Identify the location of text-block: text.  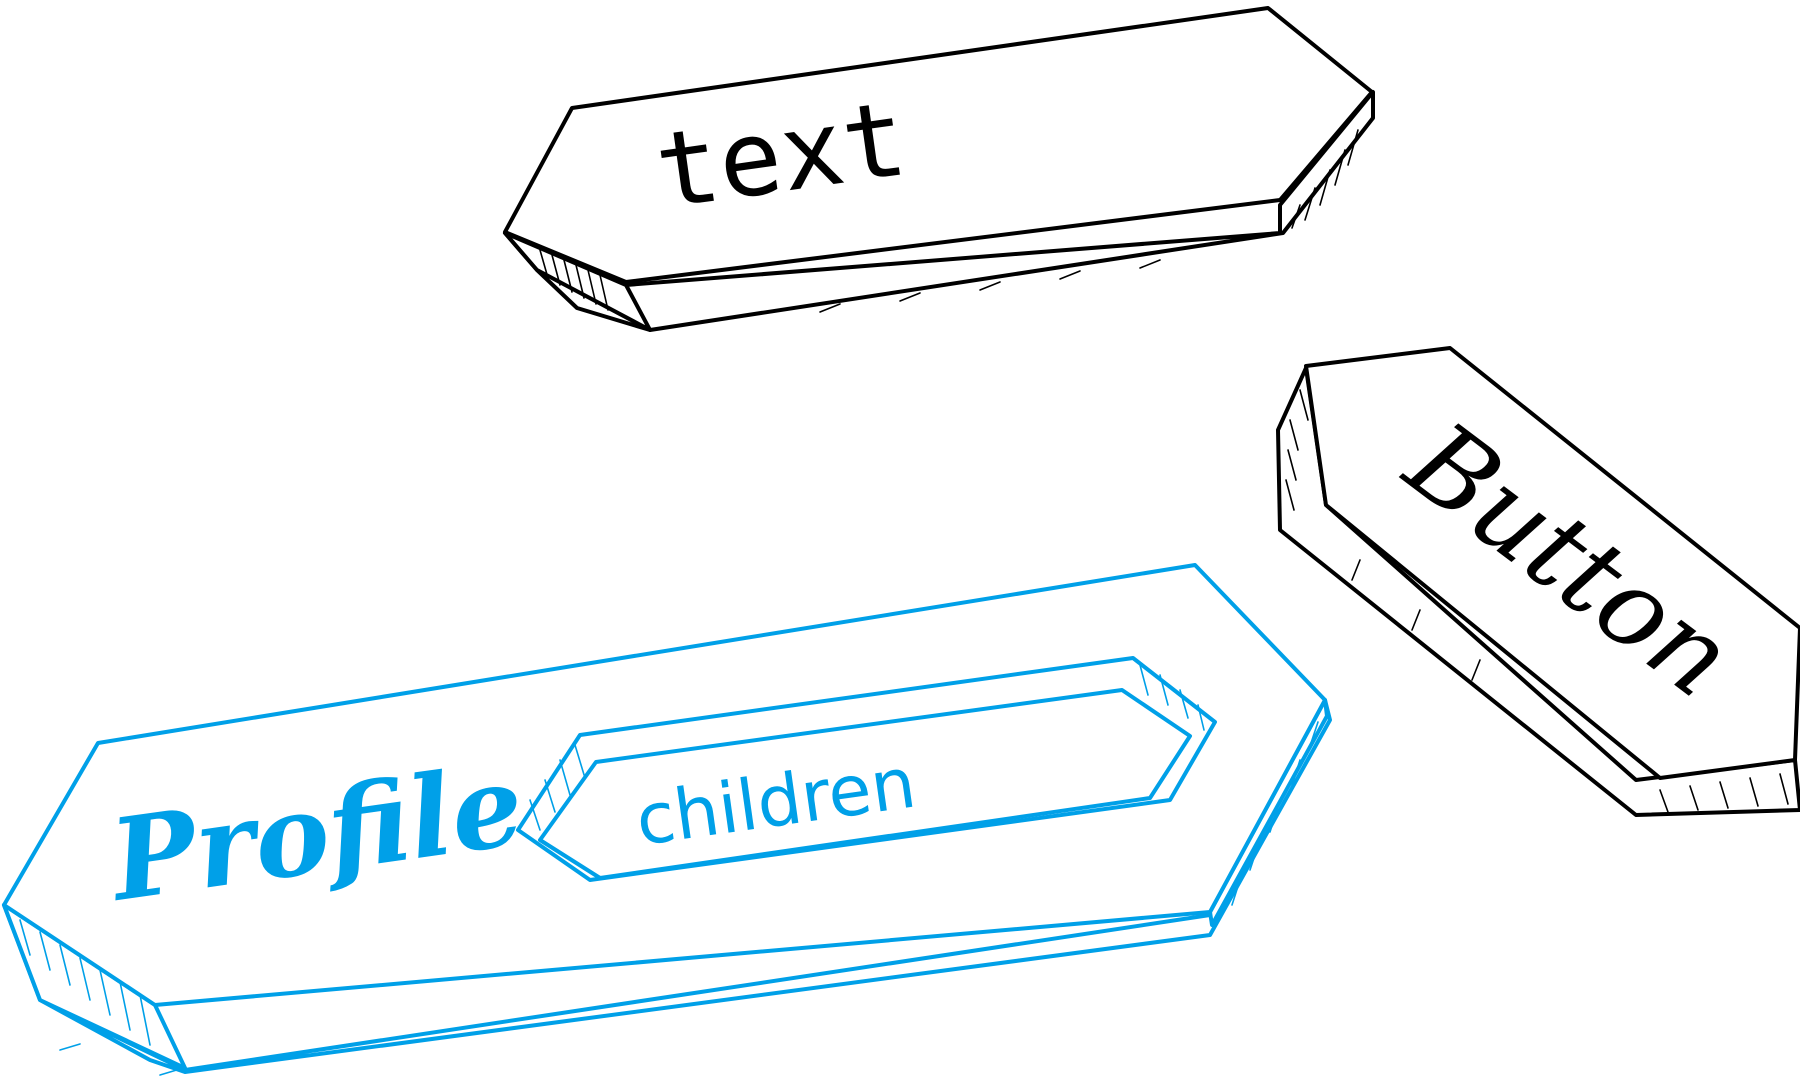
(939, 169).